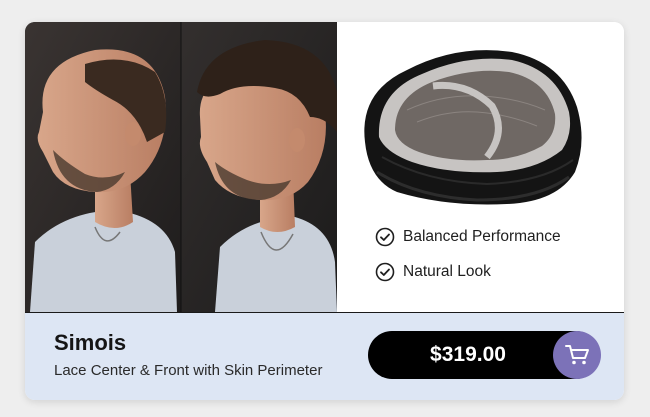  I want to click on shopping-cart-icon, so click(577, 355).